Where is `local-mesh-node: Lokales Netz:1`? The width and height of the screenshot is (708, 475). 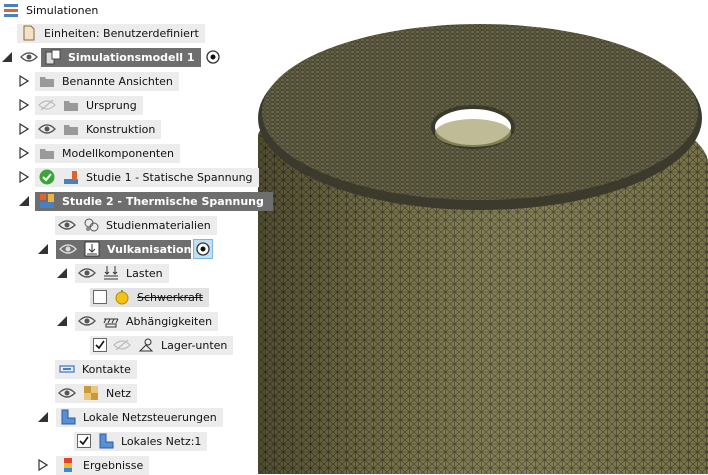
local-mesh-node: Lokales Netz:1 is located at coordinates (141, 441).